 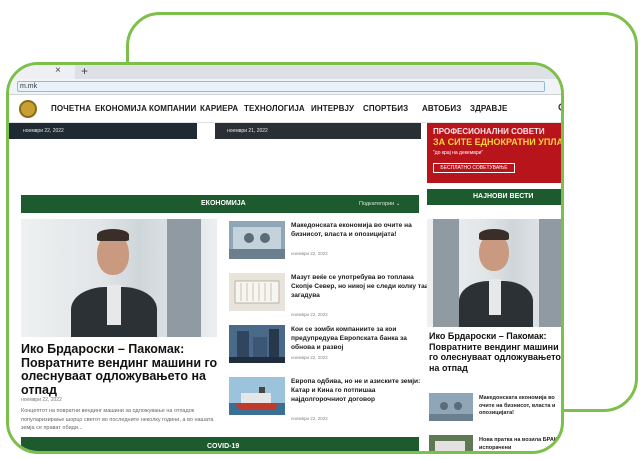 What do you see at coordinates (385, 108) in the screenshot?
I see `nav-item-sportbiz: СПОРТБИЗ` at bounding box center [385, 108].